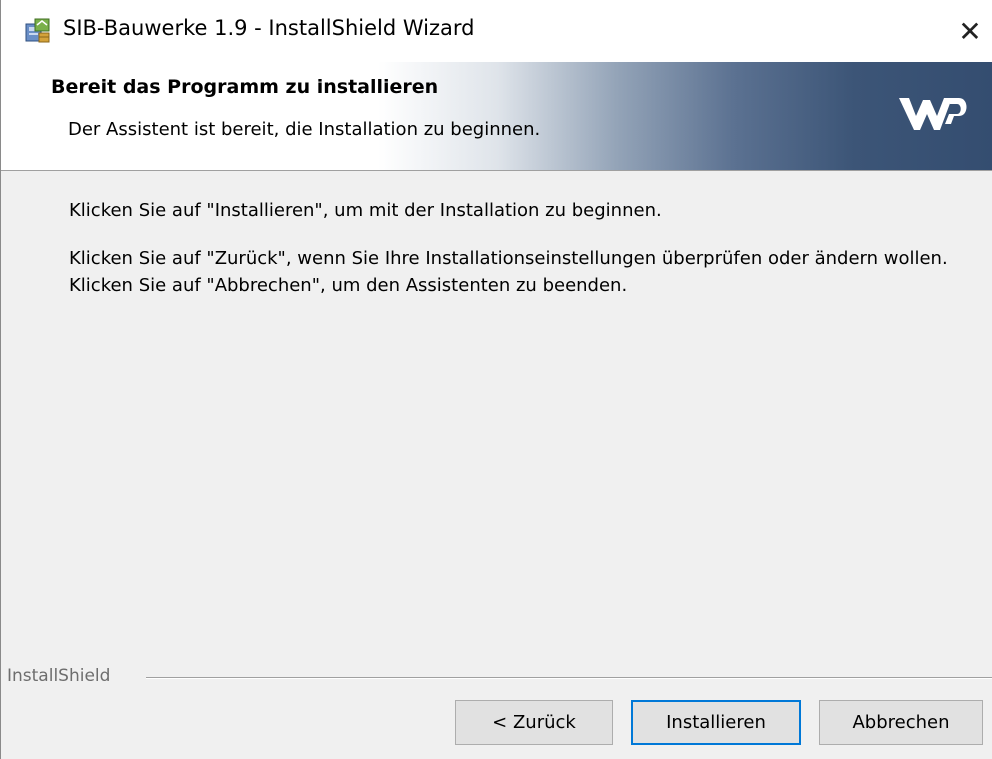 The width and height of the screenshot is (992, 759). I want to click on close-icon: ✕, so click(970, 31).